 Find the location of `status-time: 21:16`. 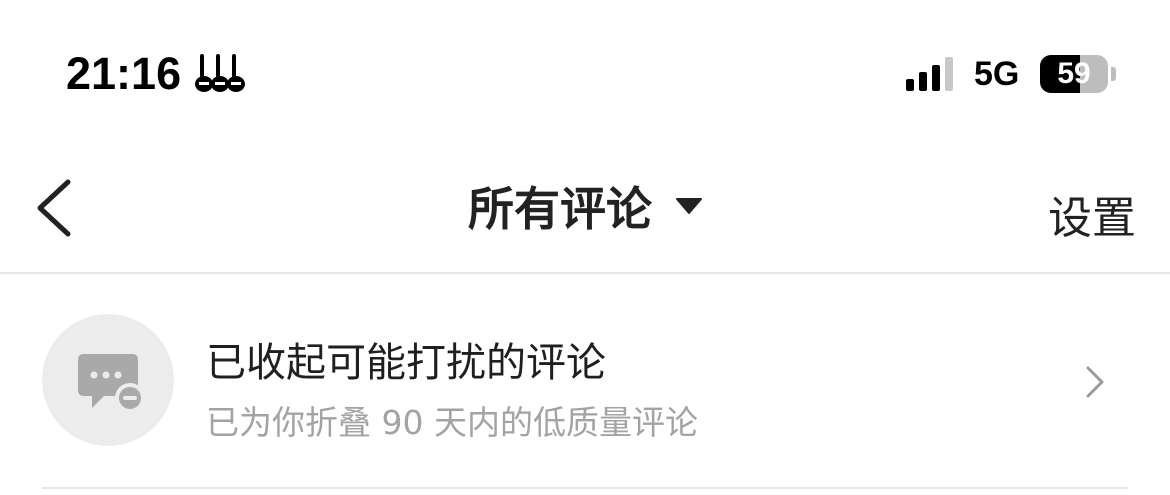

status-time: 21:16 is located at coordinates (124, 73).